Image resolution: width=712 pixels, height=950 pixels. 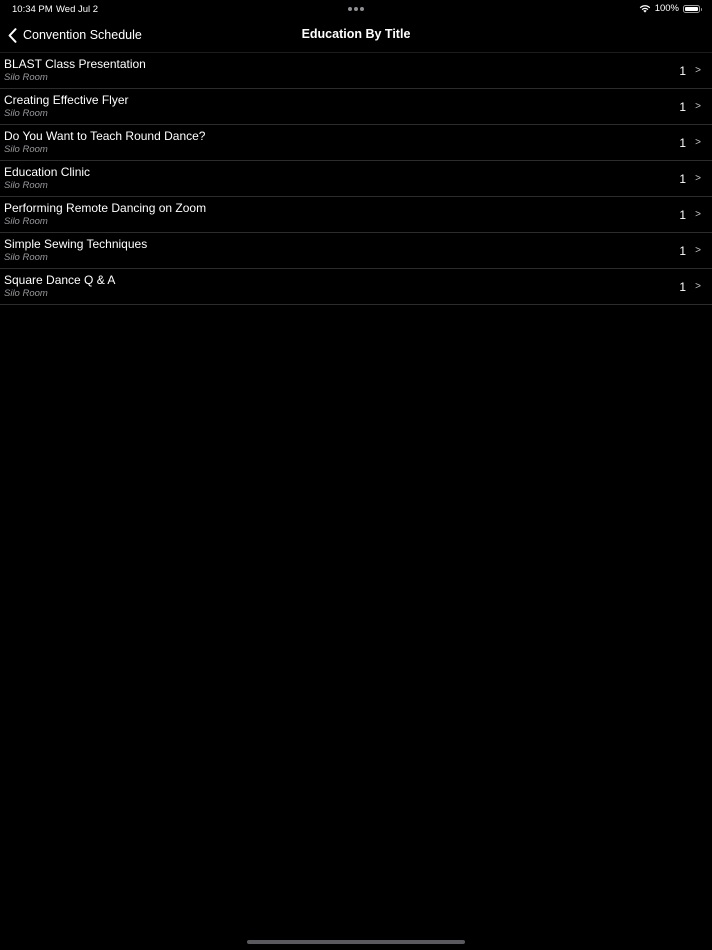 I want to click on page-title: Education By Title, so click(x=356, y=34).